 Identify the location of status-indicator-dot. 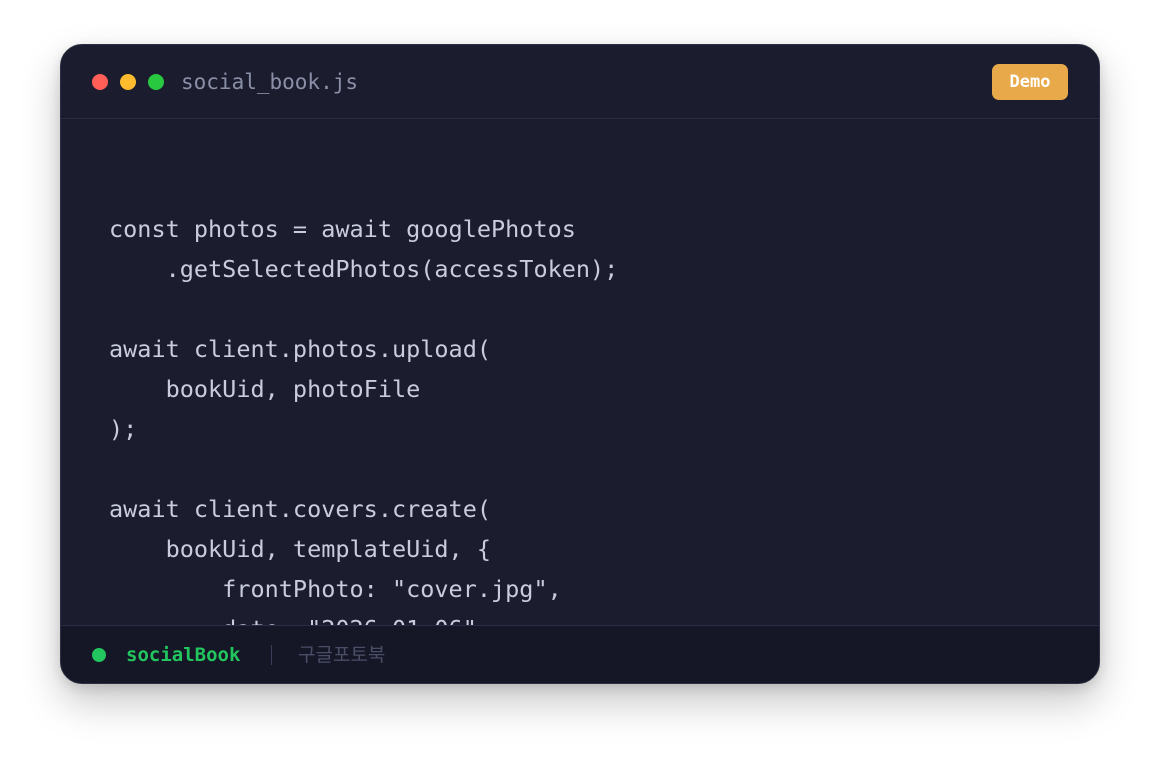
(99, 655).